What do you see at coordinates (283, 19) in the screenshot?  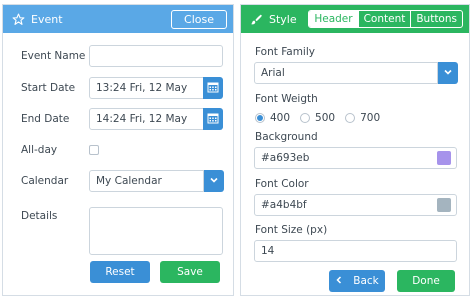 I see `style-title: Style` at bounding box center [283, 19].